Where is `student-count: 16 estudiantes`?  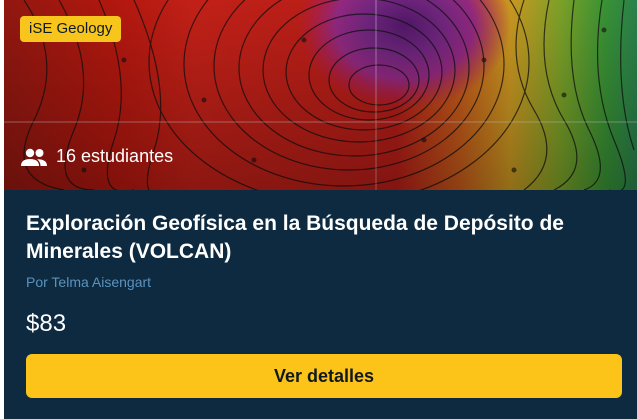
student-count: 16 estudiantes is located at coordinates (96, 156).